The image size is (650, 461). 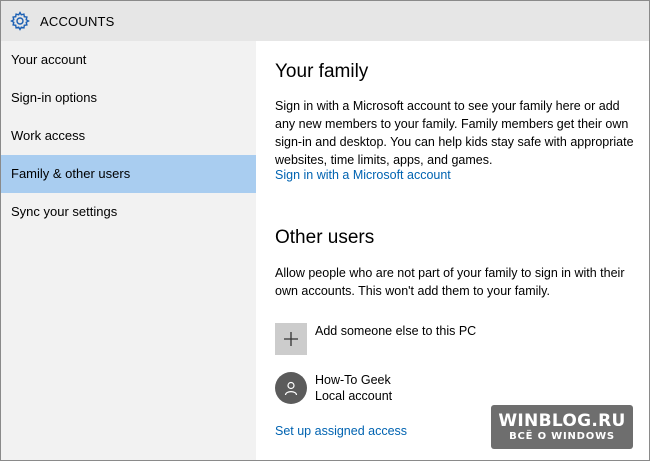 I want to click on family-heading: Your family, so click(x=322, y=71).